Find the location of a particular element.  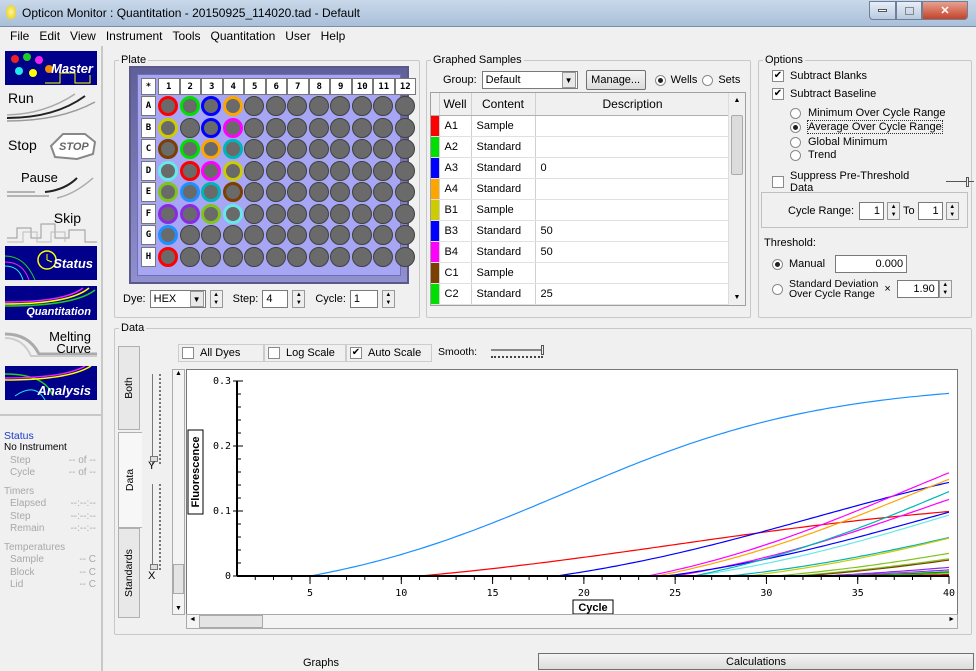

plate-column-header: 7 is located at coordinates (298, 86).